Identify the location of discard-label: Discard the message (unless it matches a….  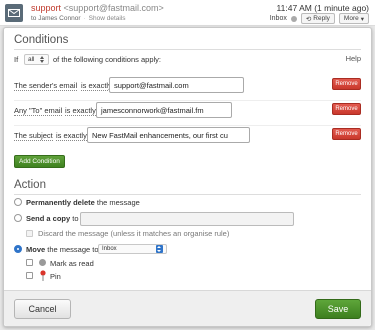
(134, 233).